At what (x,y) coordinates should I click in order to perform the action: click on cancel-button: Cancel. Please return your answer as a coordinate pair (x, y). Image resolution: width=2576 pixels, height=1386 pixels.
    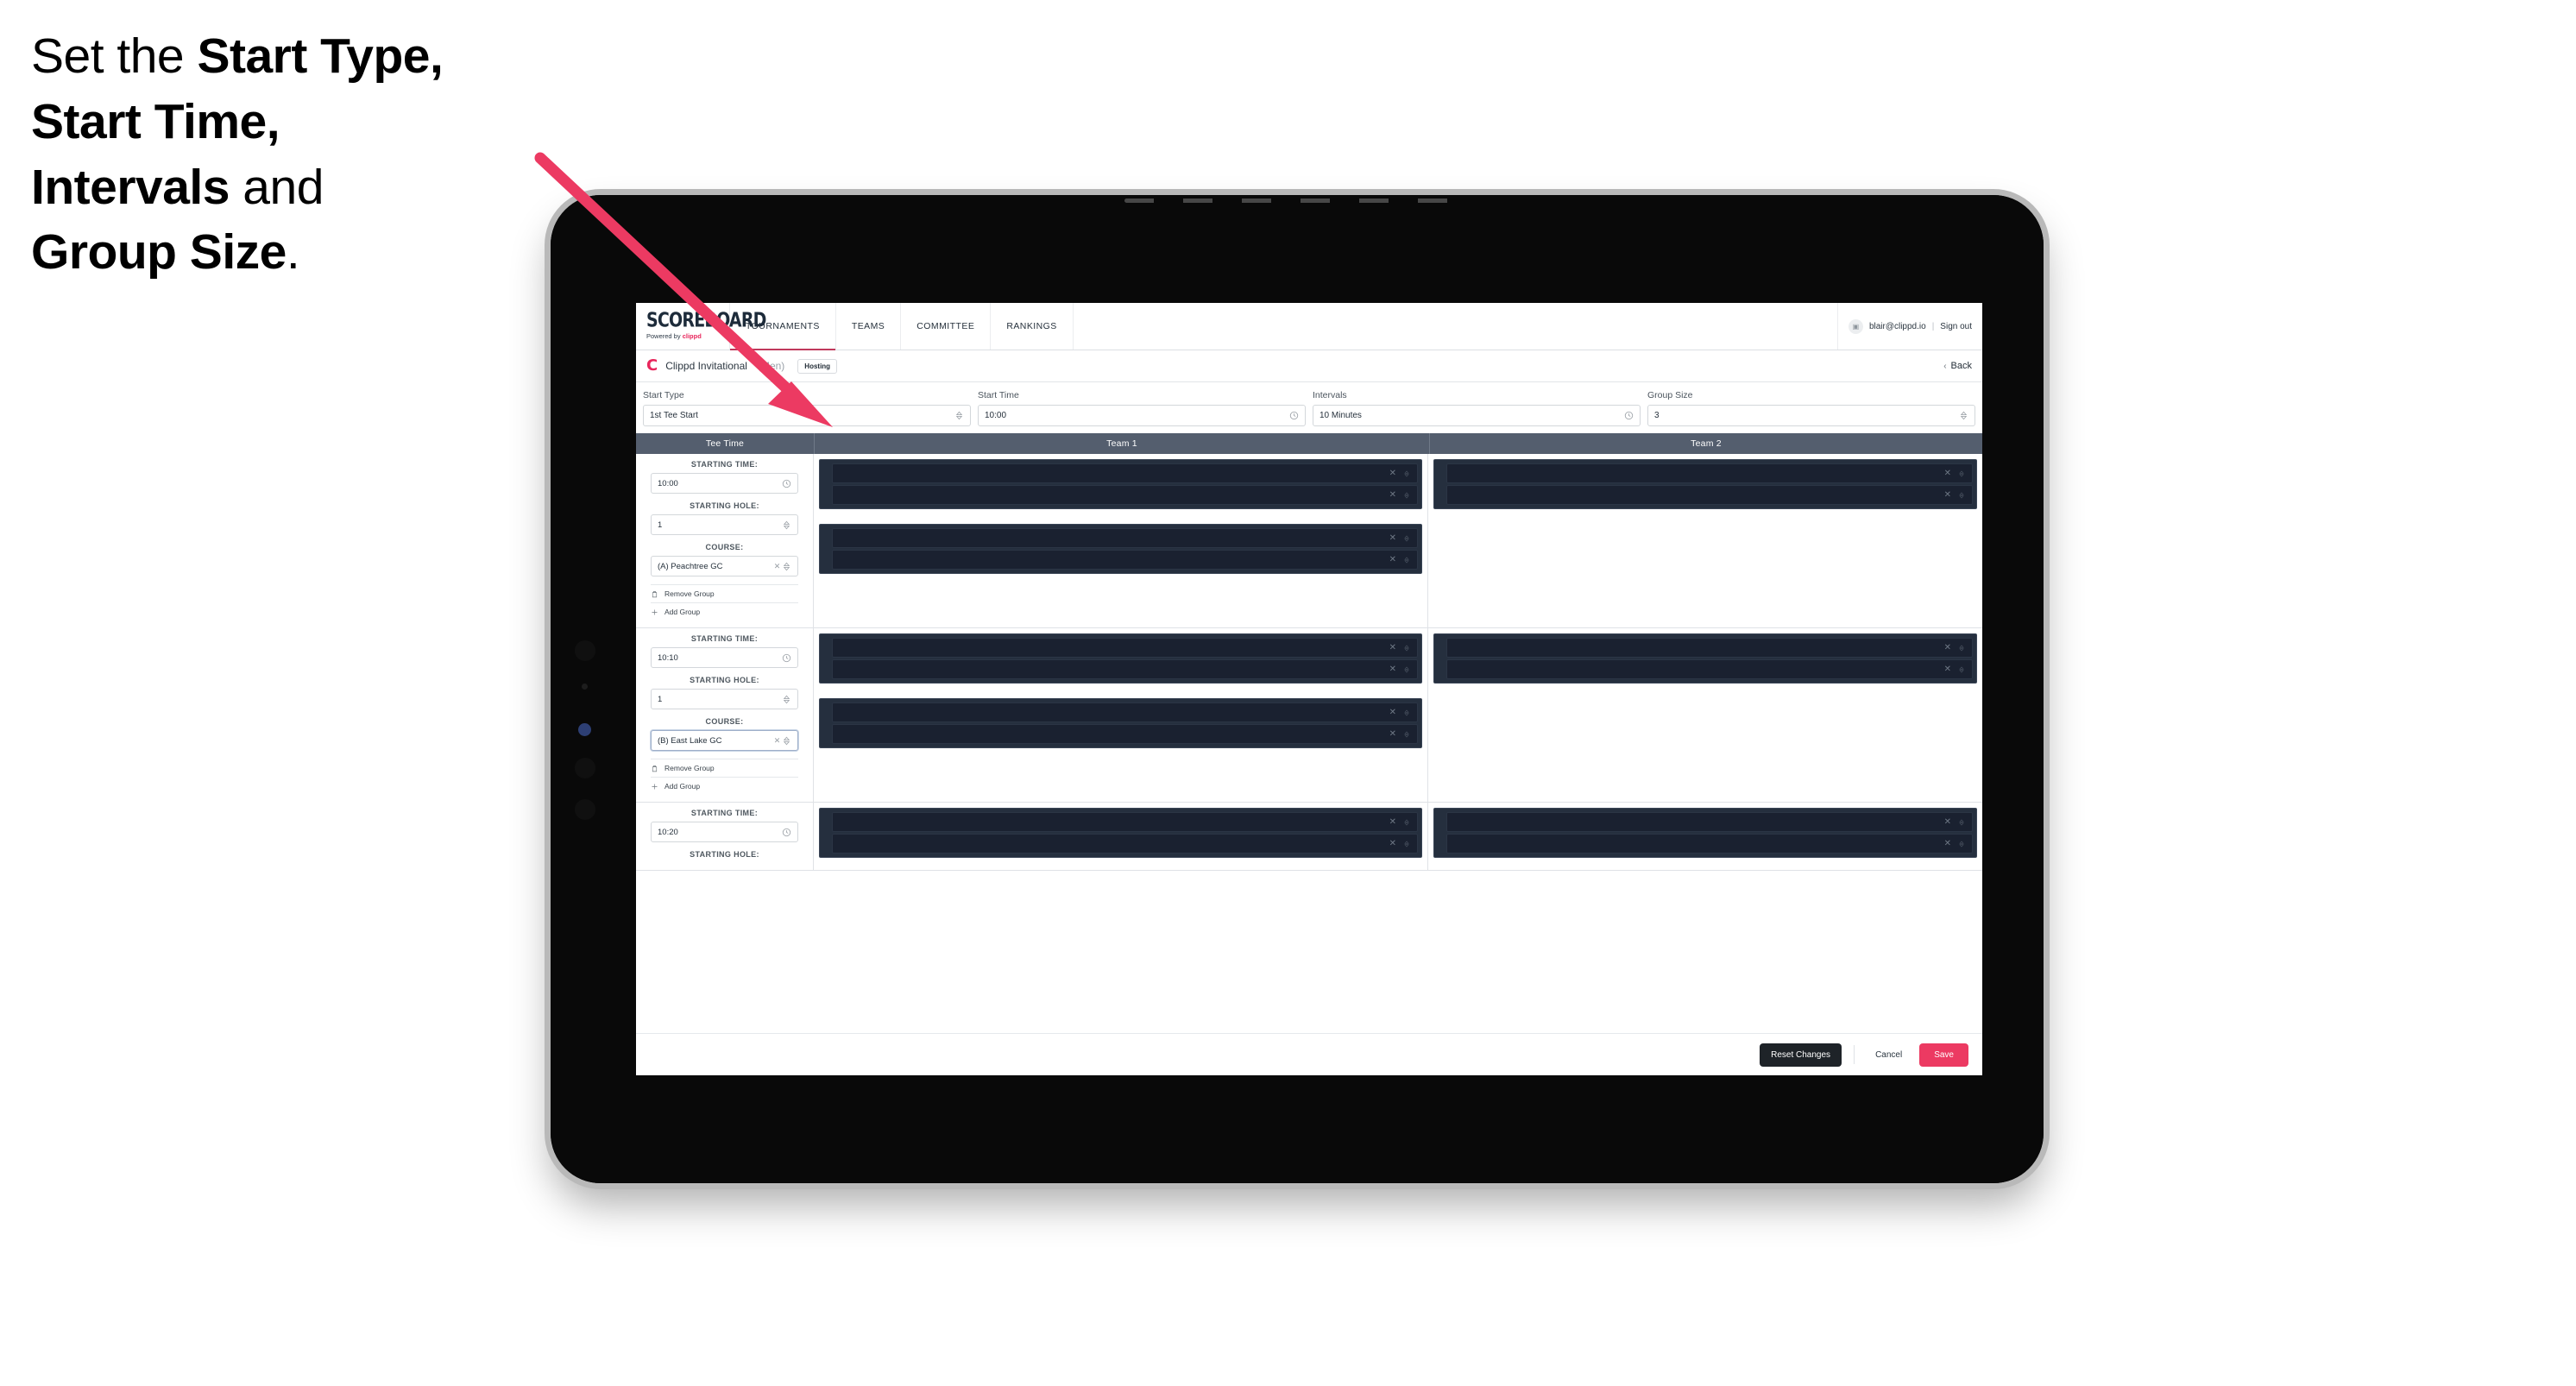
    Looking at the image, I should click on (1889, 1055).